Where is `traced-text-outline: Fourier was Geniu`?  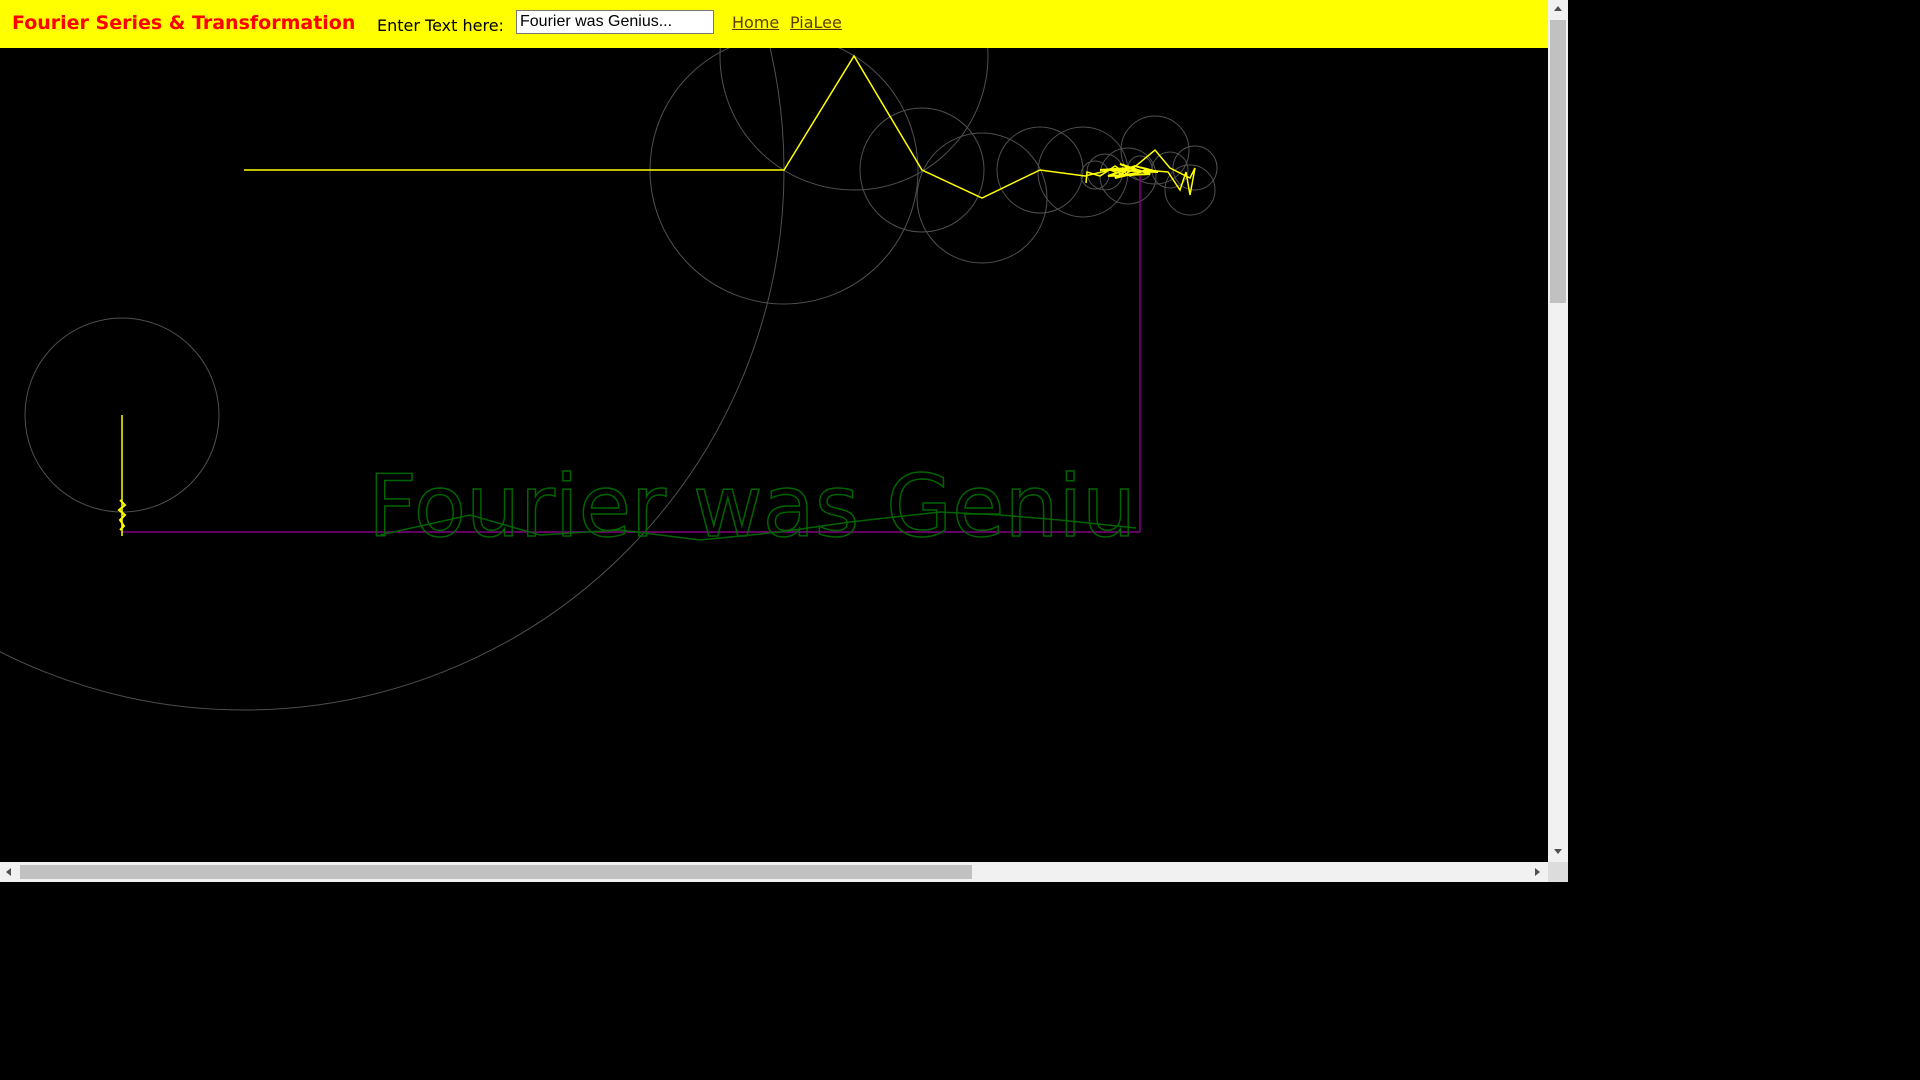
traced-text-outline: Fourier was Geniu is located at coordinates (752, 507).